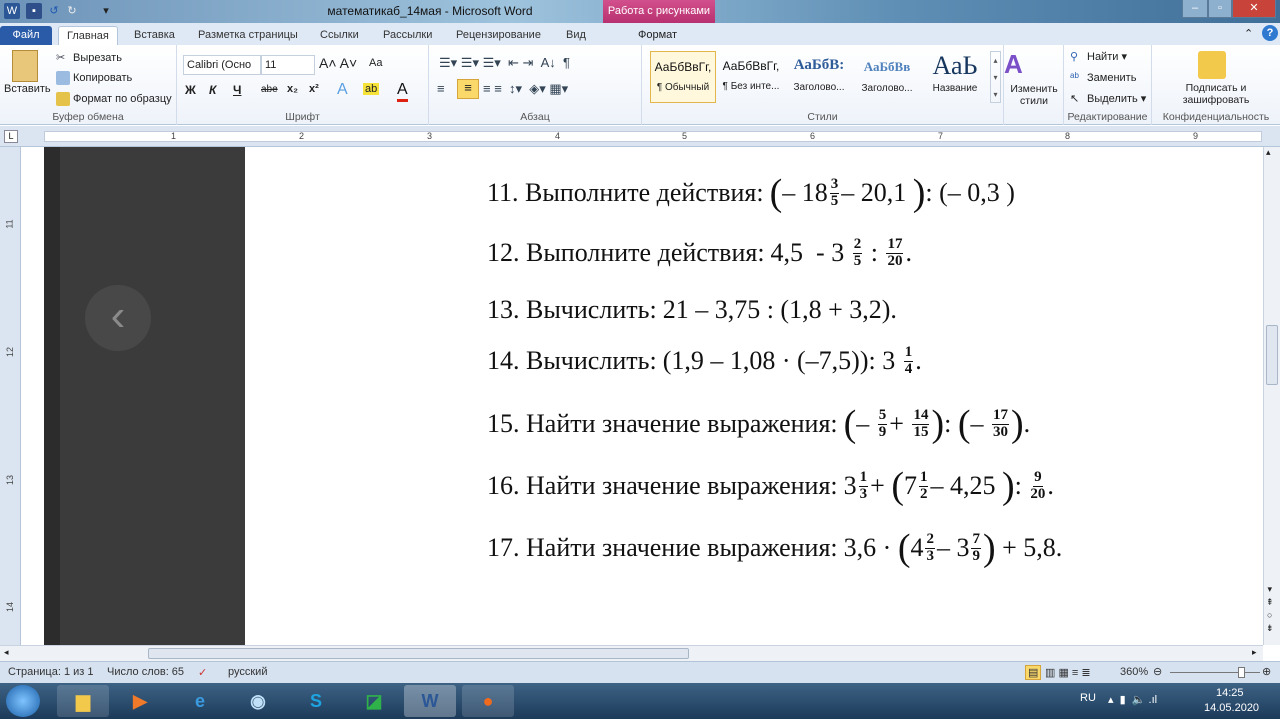 This screenshot has height=719, width=1280. Describe the element at coordinates (498, 35) in the screenshot. I see `tab-review: Рецензирование` at that location.